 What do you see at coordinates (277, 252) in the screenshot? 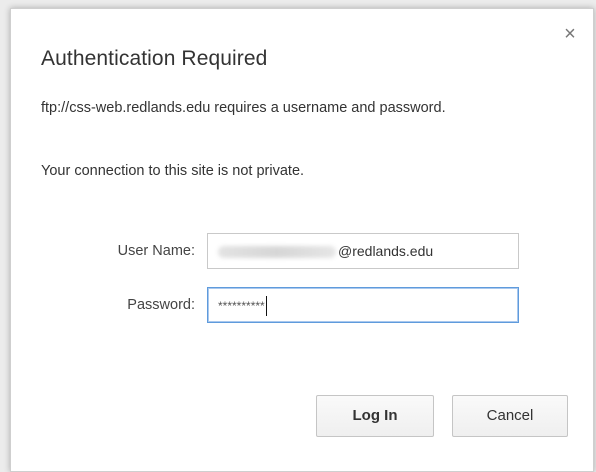
I see `redacted-username` at bounding box center [277, 252].